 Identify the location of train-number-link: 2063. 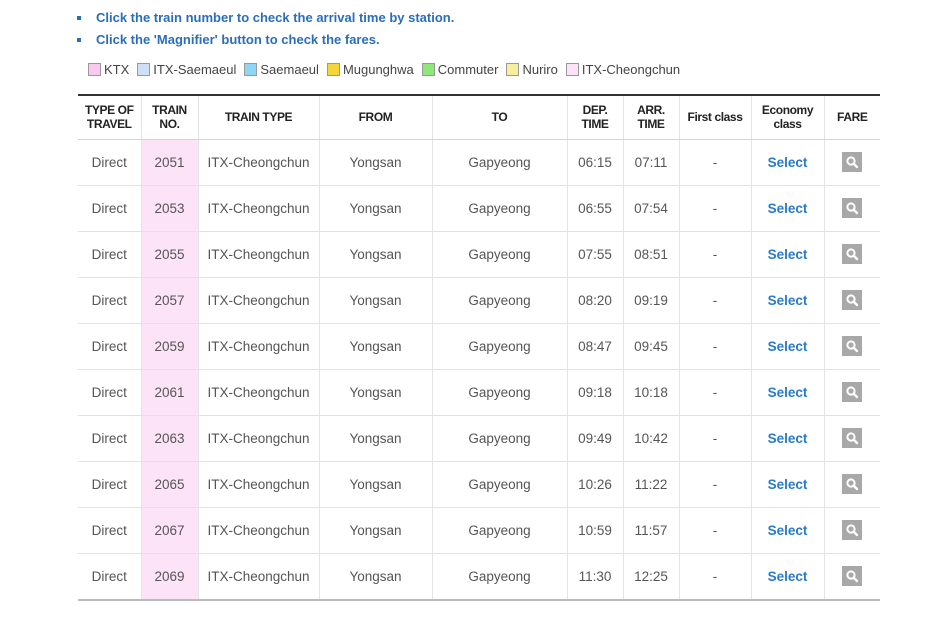
(169, 438).